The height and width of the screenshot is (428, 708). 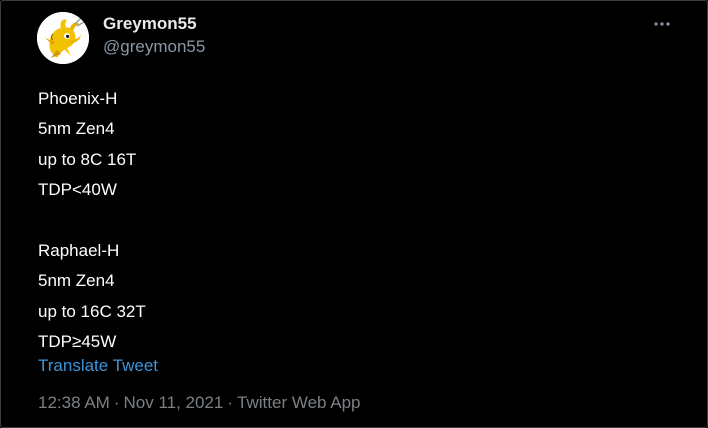 What do you see at coordinates (77, 190) in the screenshot?
I see `tweet-line: TDP<40W` at bounding box center [77, 190].